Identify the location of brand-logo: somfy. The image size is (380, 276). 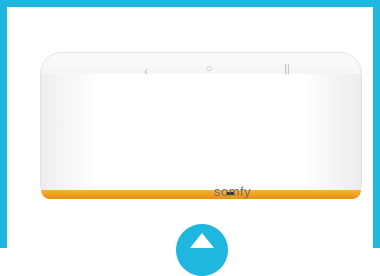
(233, 191).